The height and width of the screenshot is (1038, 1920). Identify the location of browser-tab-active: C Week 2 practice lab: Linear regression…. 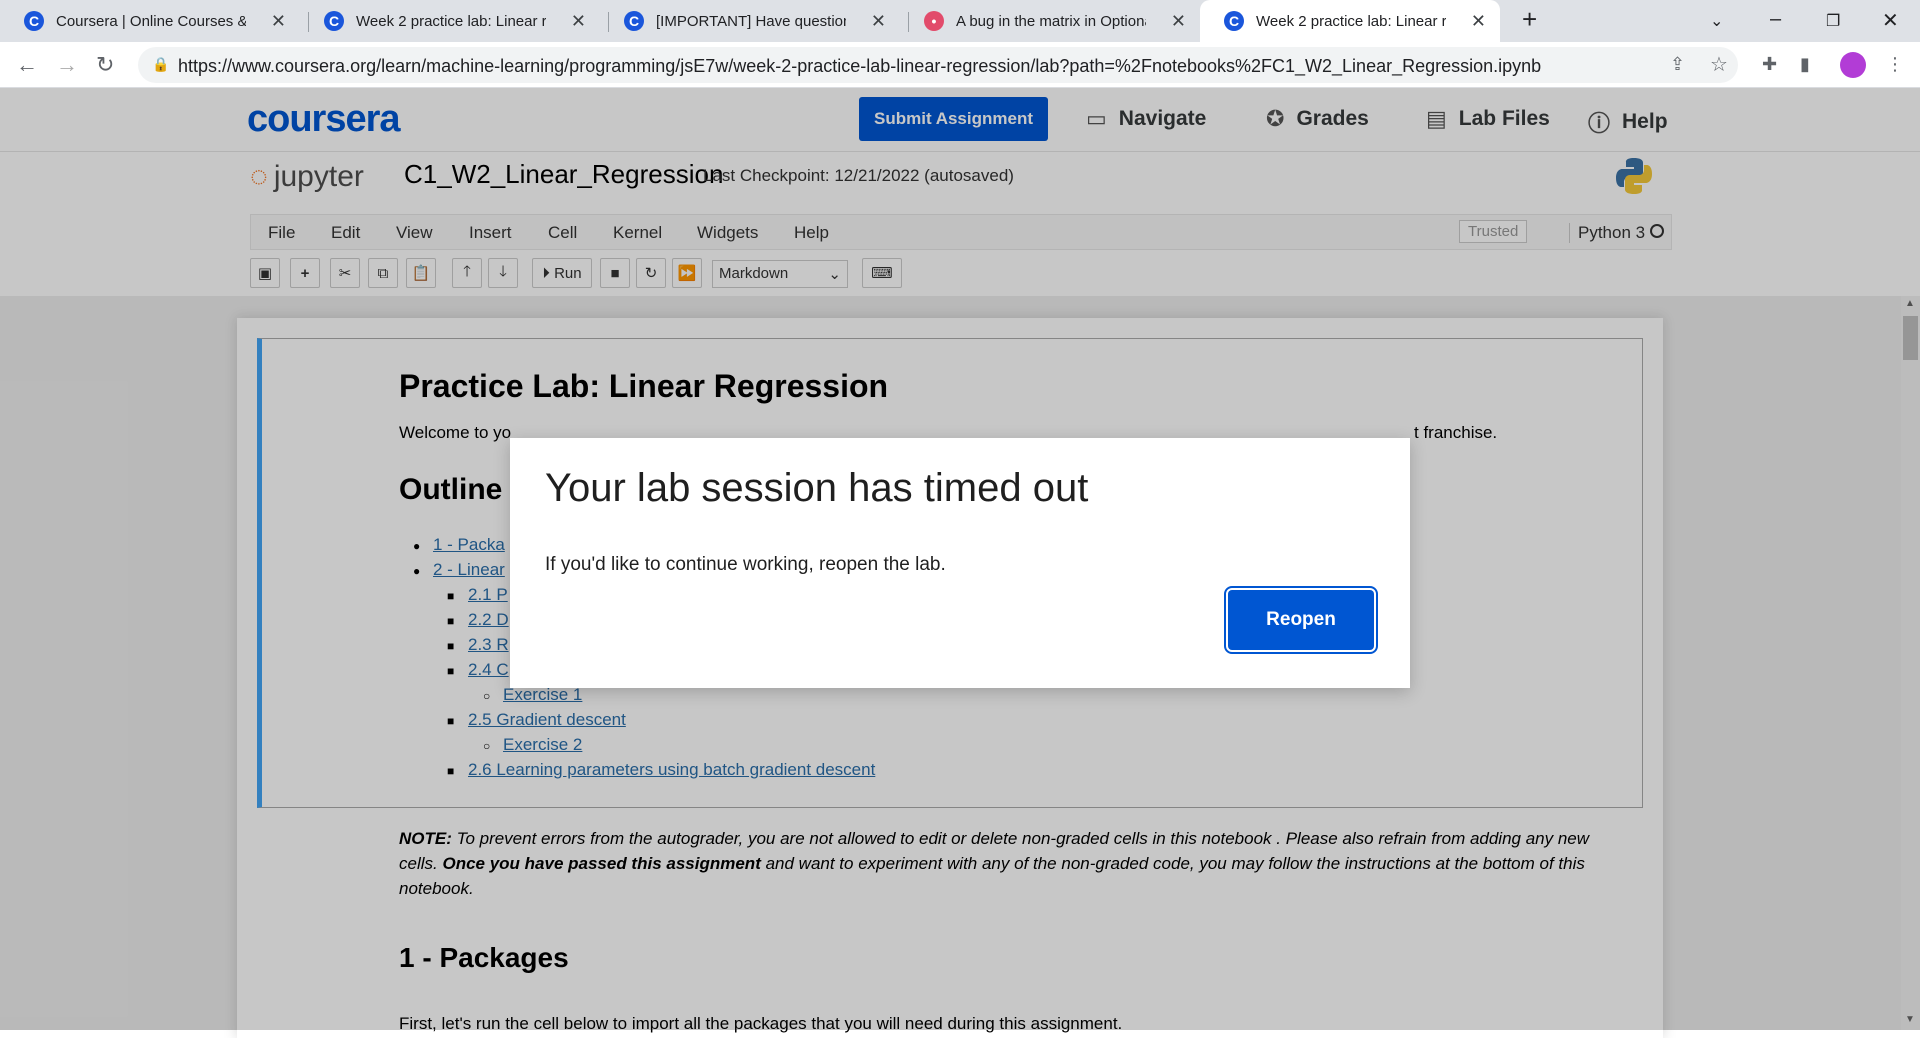
(1350, 21).